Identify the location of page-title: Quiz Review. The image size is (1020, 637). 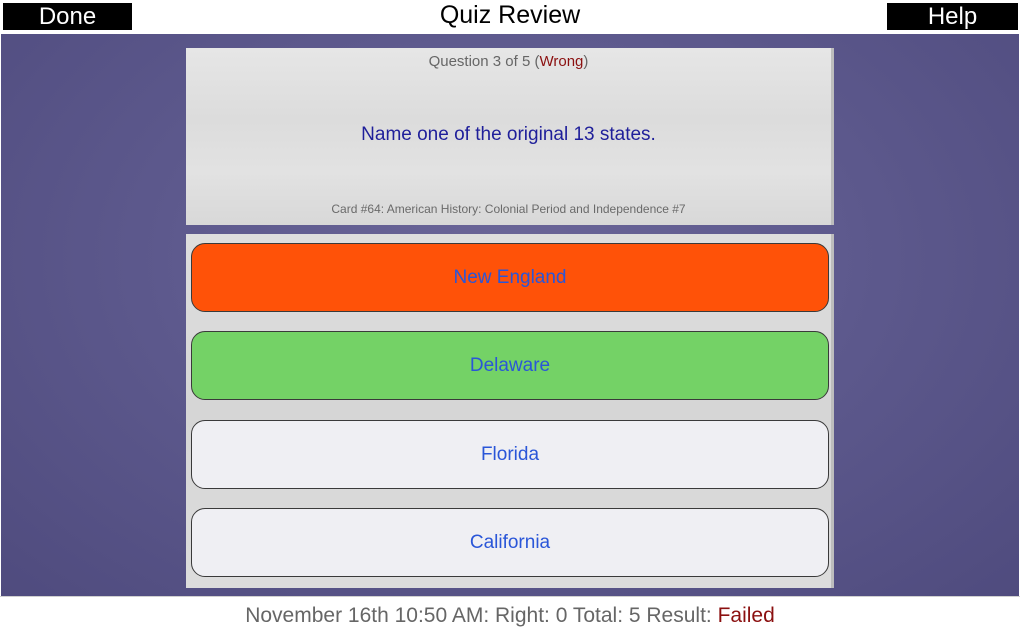
(510, 15).